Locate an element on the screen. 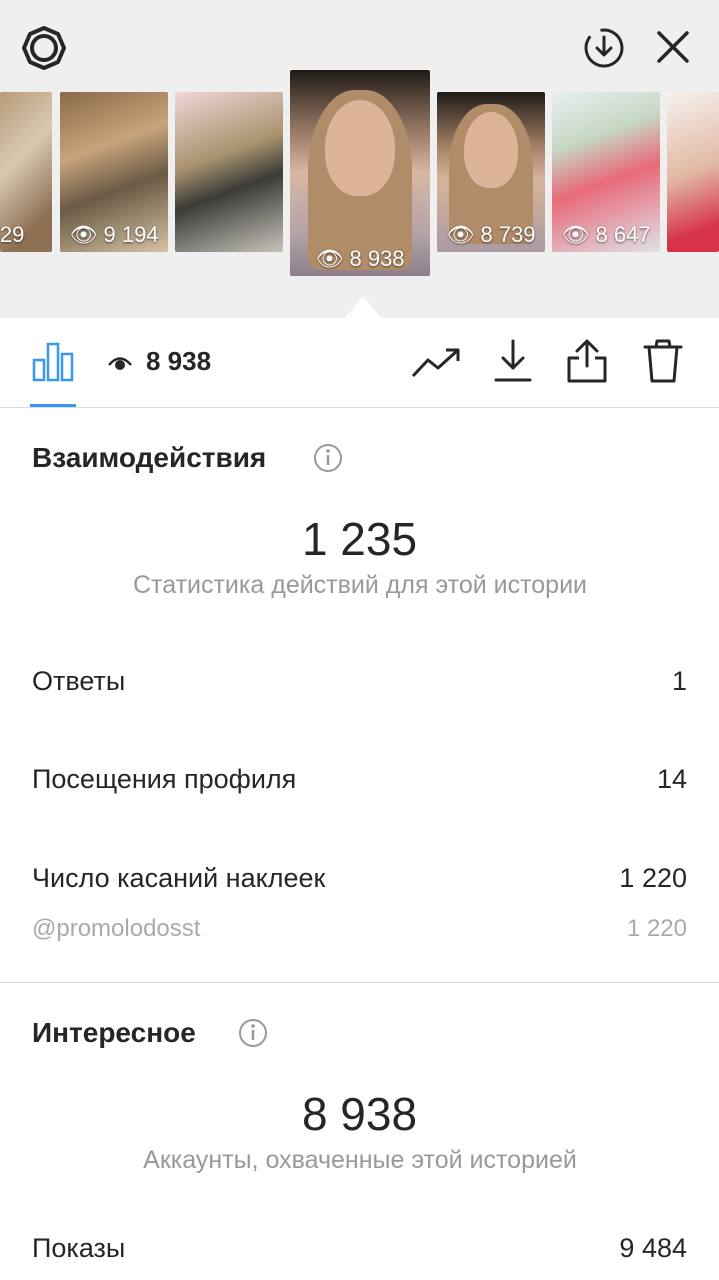 The image size is (719, 1280). thumbnail-views: 👁 9 194 is located at coordinates (114, 234).